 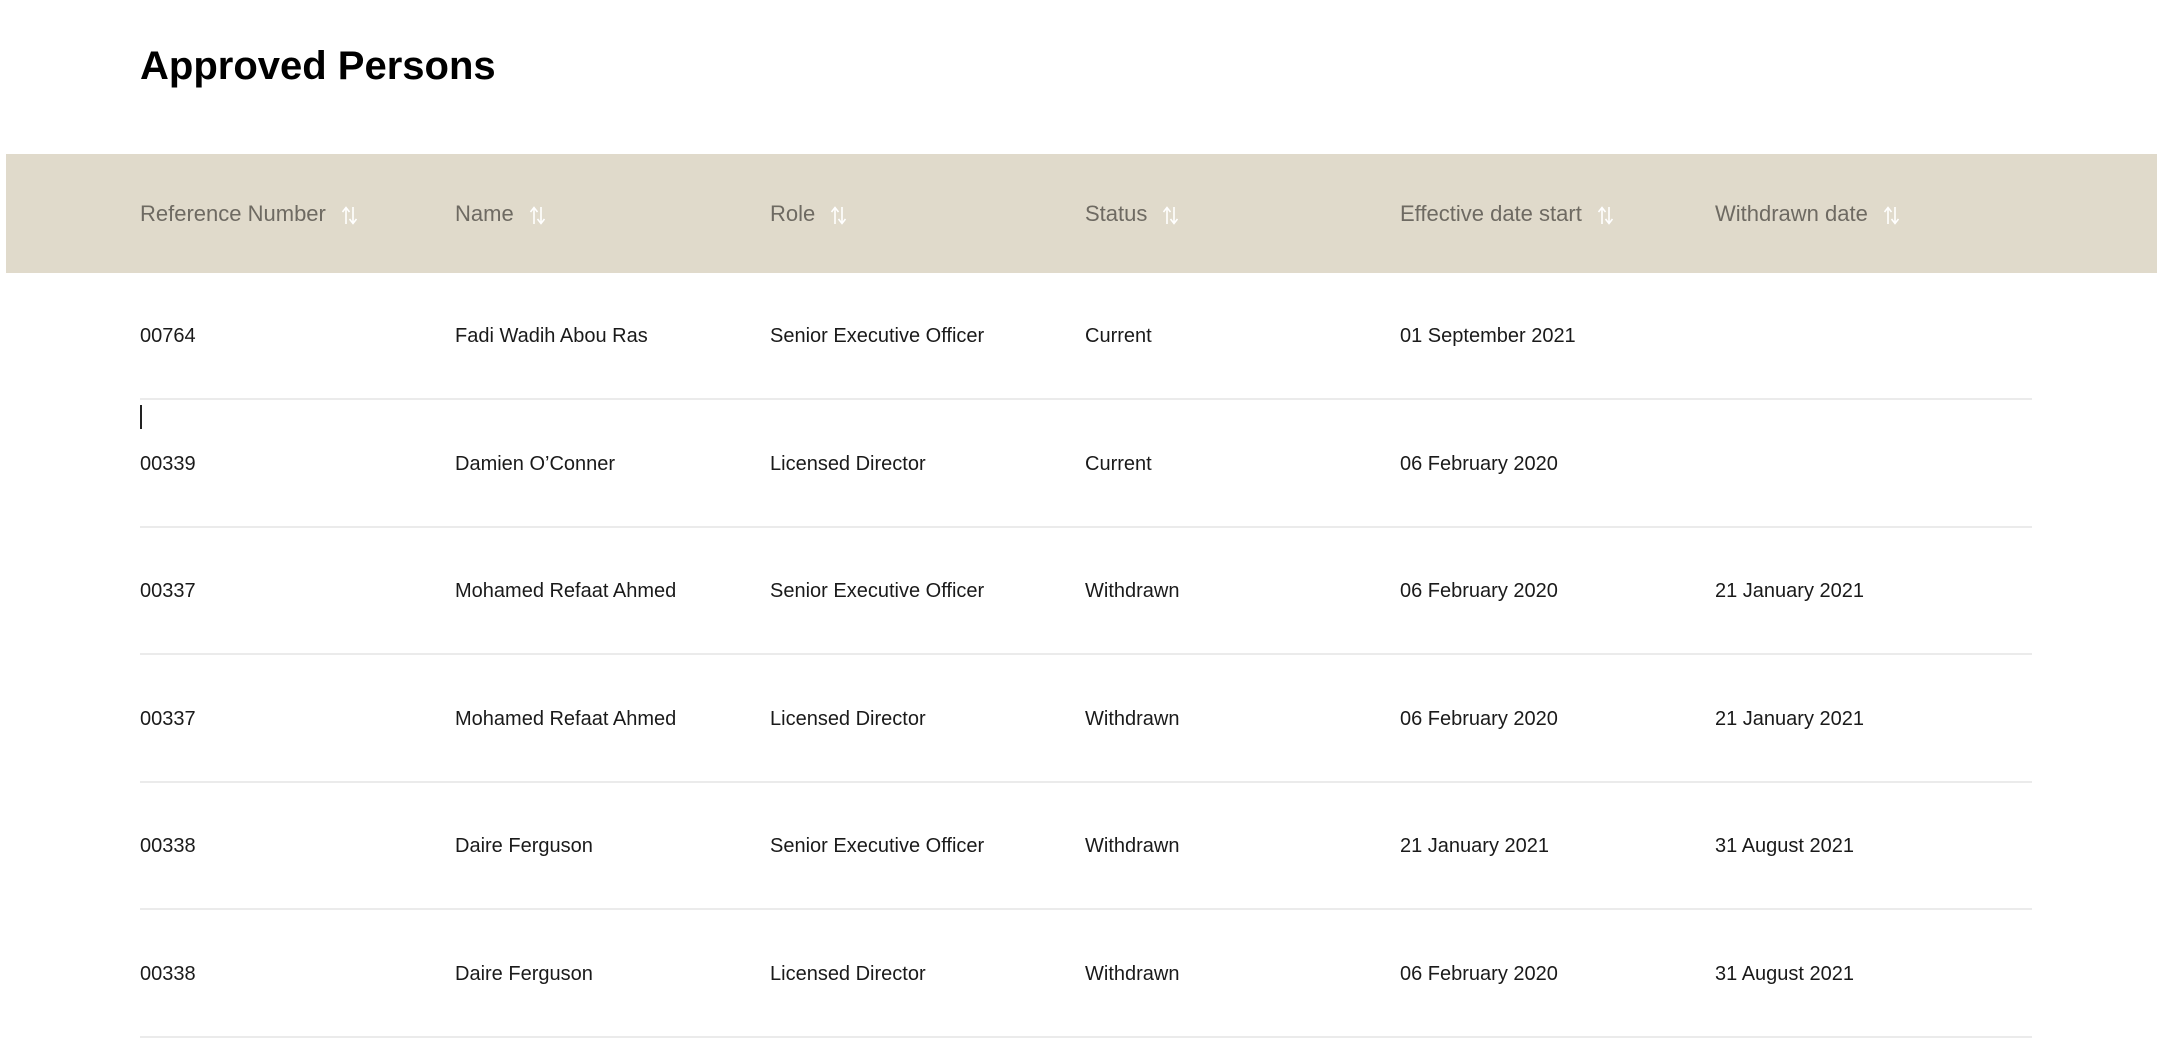 I want to click on column-header-status: Status, so click(x=1133, y=213).